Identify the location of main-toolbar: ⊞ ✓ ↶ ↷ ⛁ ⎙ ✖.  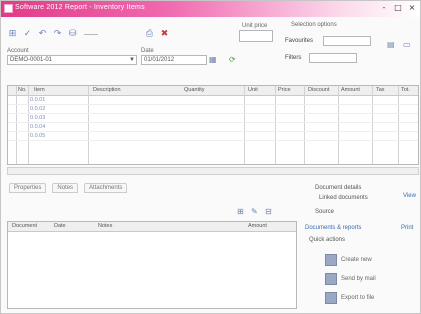
(88, 34).